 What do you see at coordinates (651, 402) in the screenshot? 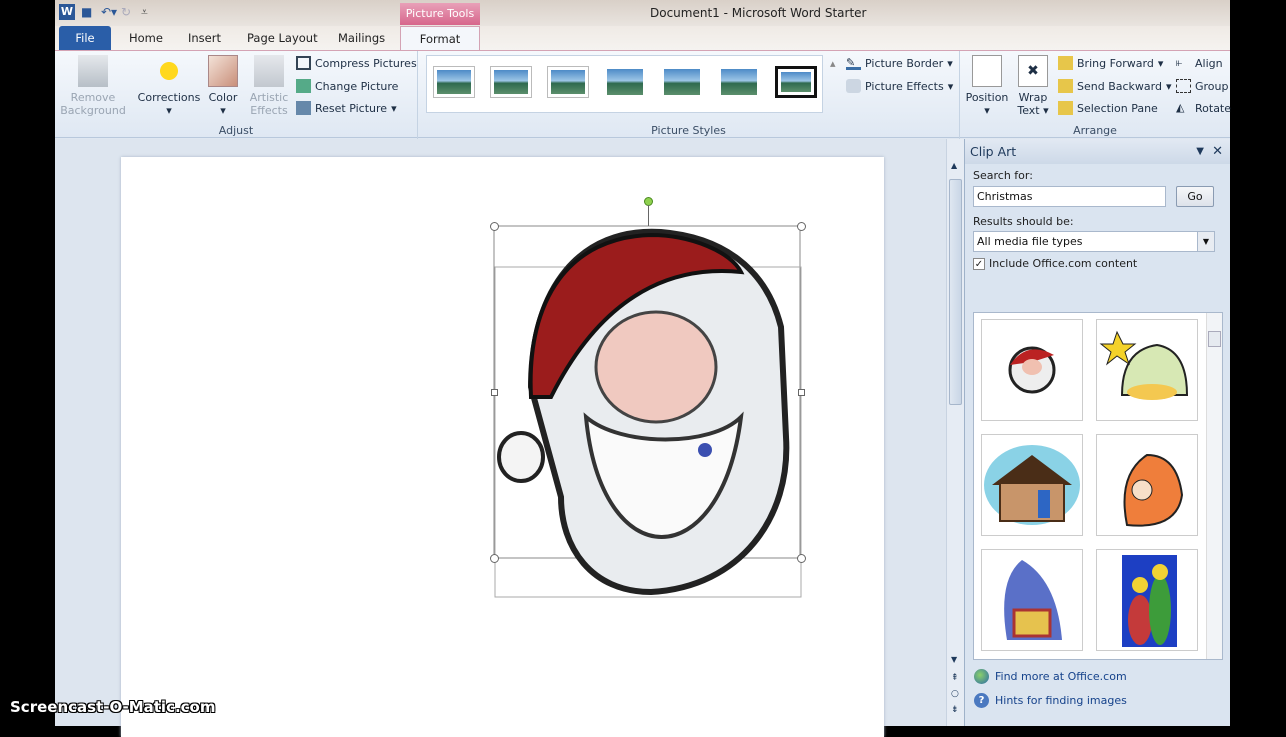
I see `santa-clip-art-image` at bounding box center [651, 402].